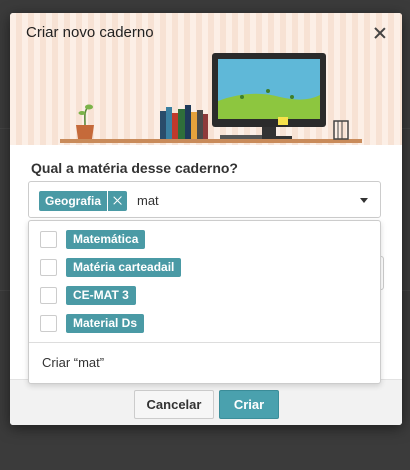  What do you see at coordinates (204, 267) in the screenshot?
I see `dropdown-option: Matéria carteadail` at bounding box center [204, 267].